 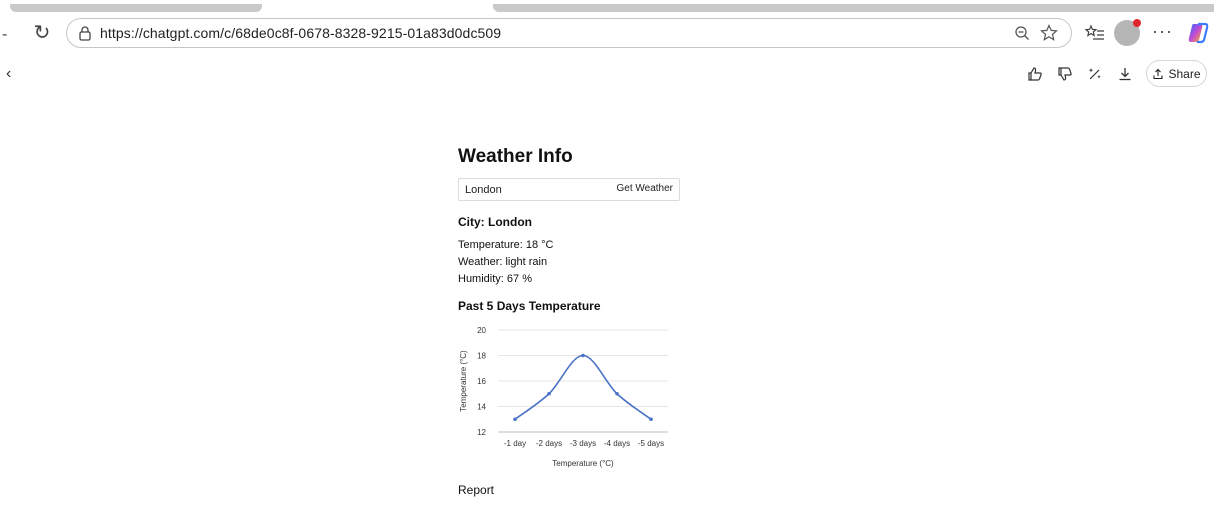 I want to click on y-tick-label: 16, so click(x=481, y=381).